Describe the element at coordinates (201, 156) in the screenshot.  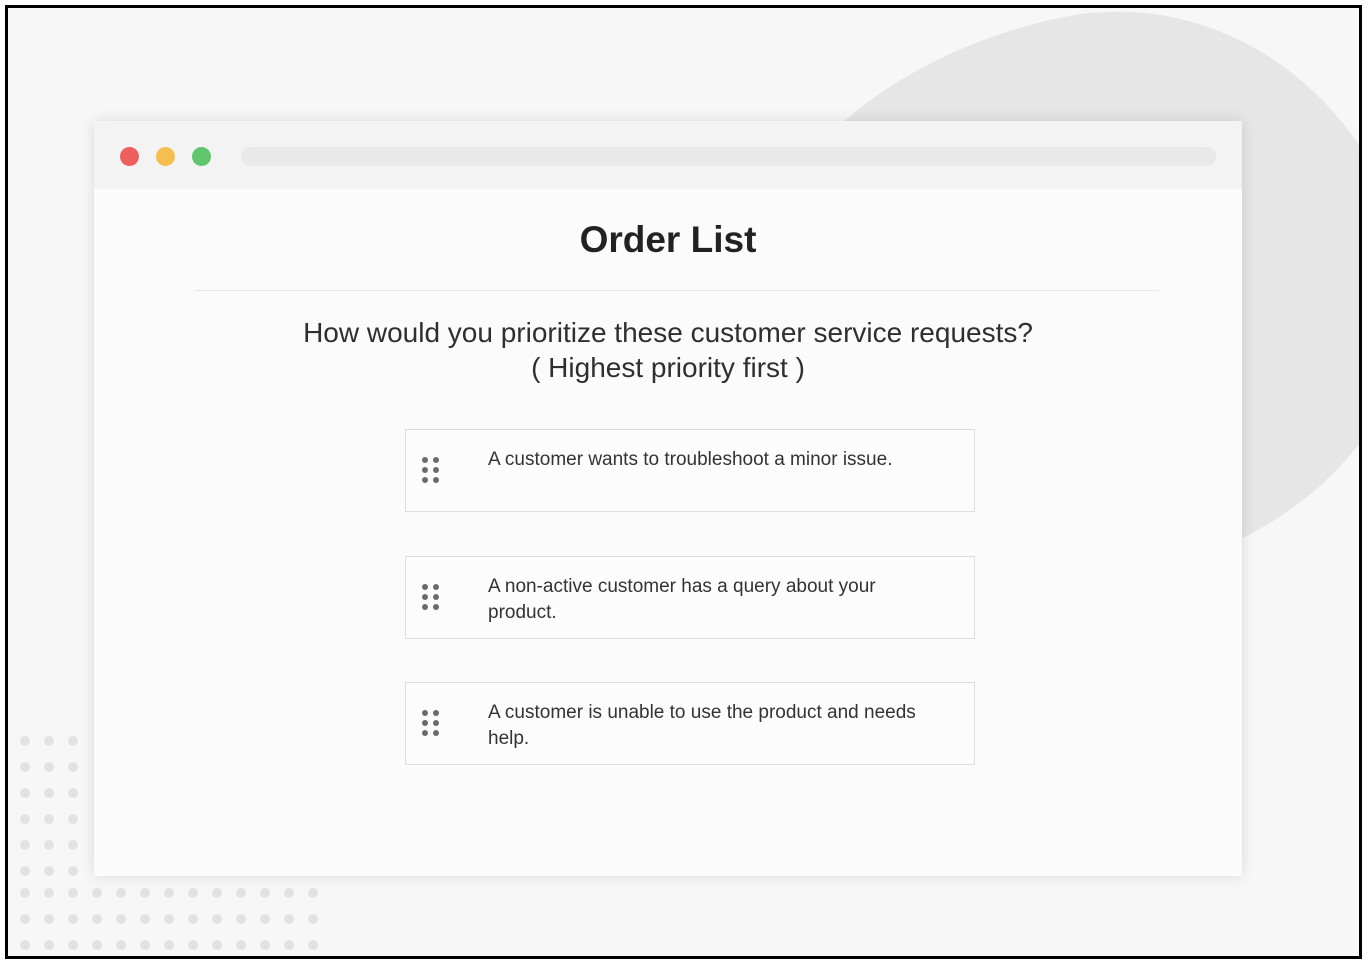
I see `maximize-window-button` at that location.